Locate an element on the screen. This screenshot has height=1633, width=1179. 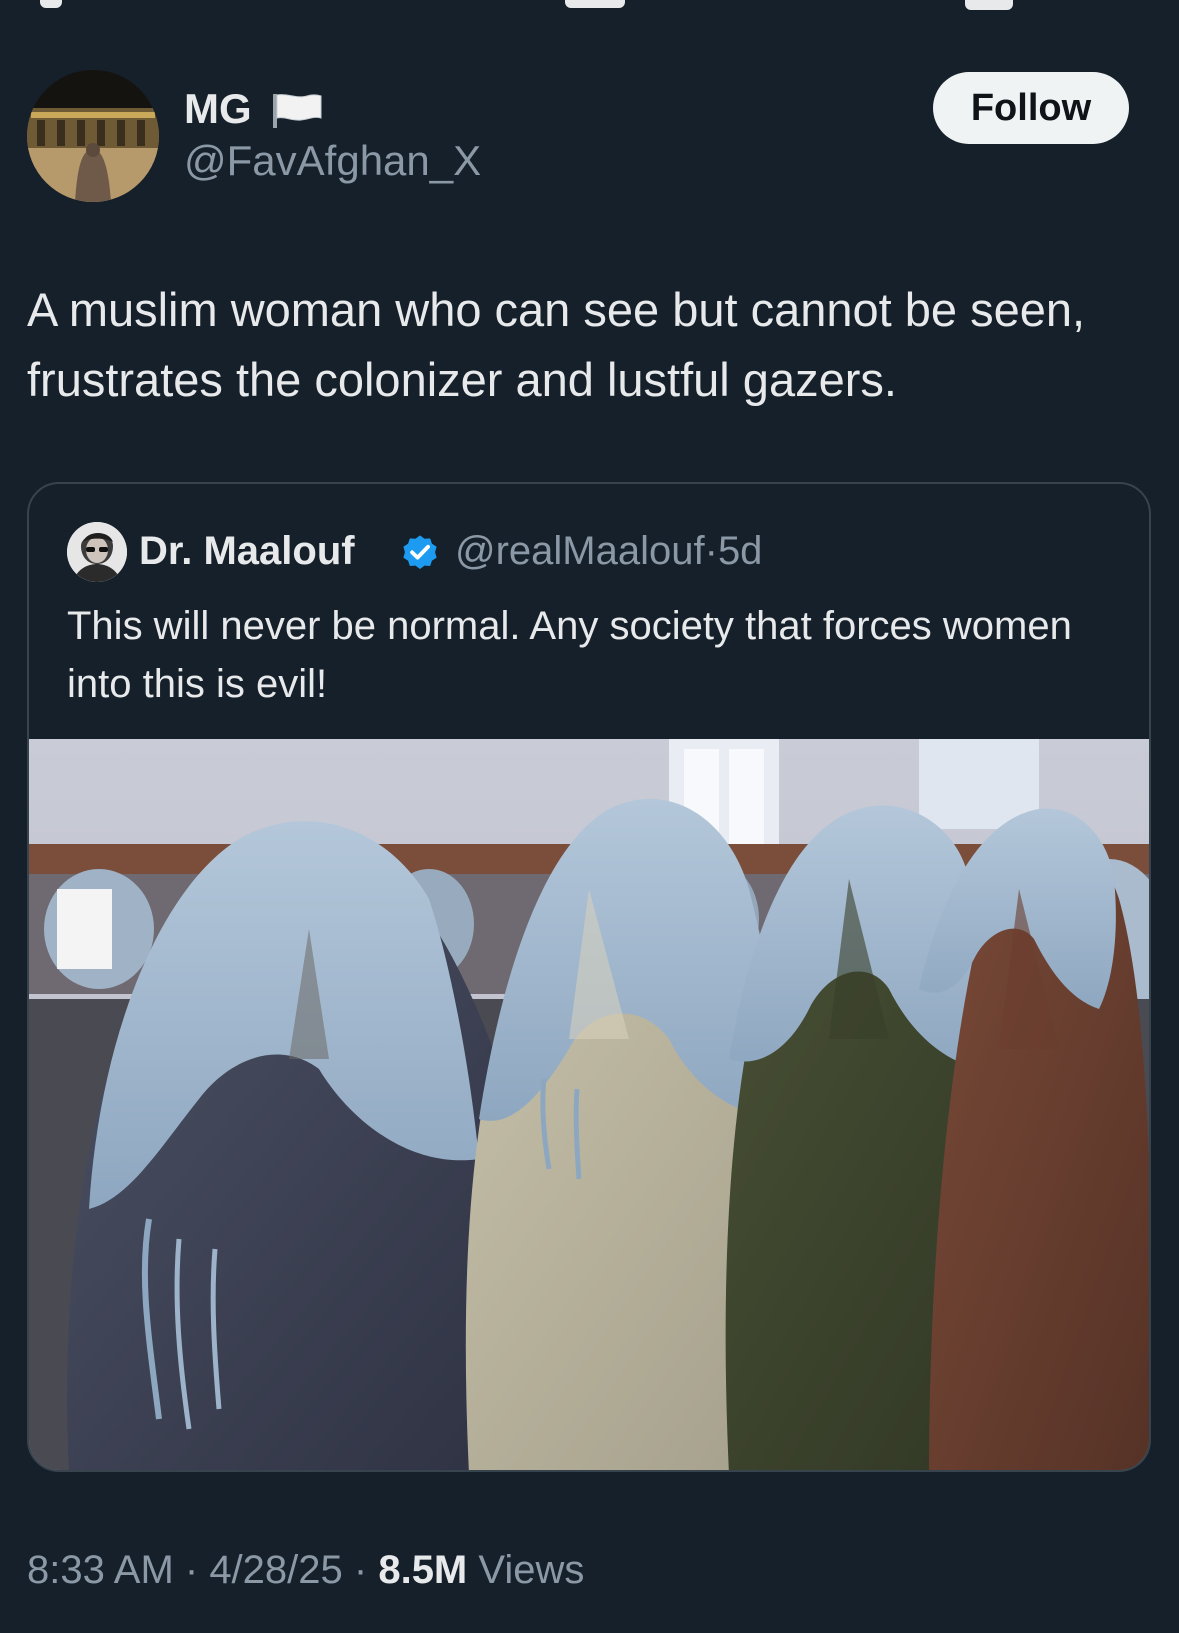
white-flag-icon is located at coordinates (297, 111).